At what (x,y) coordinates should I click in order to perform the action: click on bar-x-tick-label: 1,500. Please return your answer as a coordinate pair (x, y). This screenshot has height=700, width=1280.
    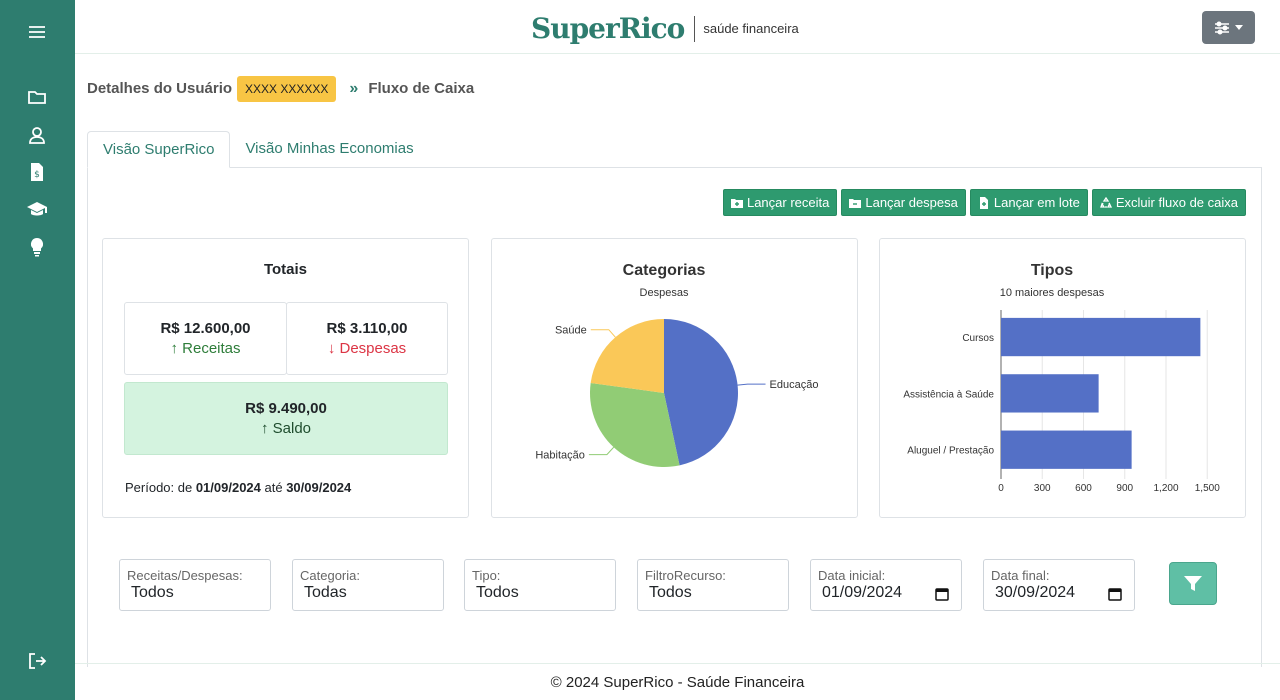
    Looking at the image, I should click on (1207, 488).